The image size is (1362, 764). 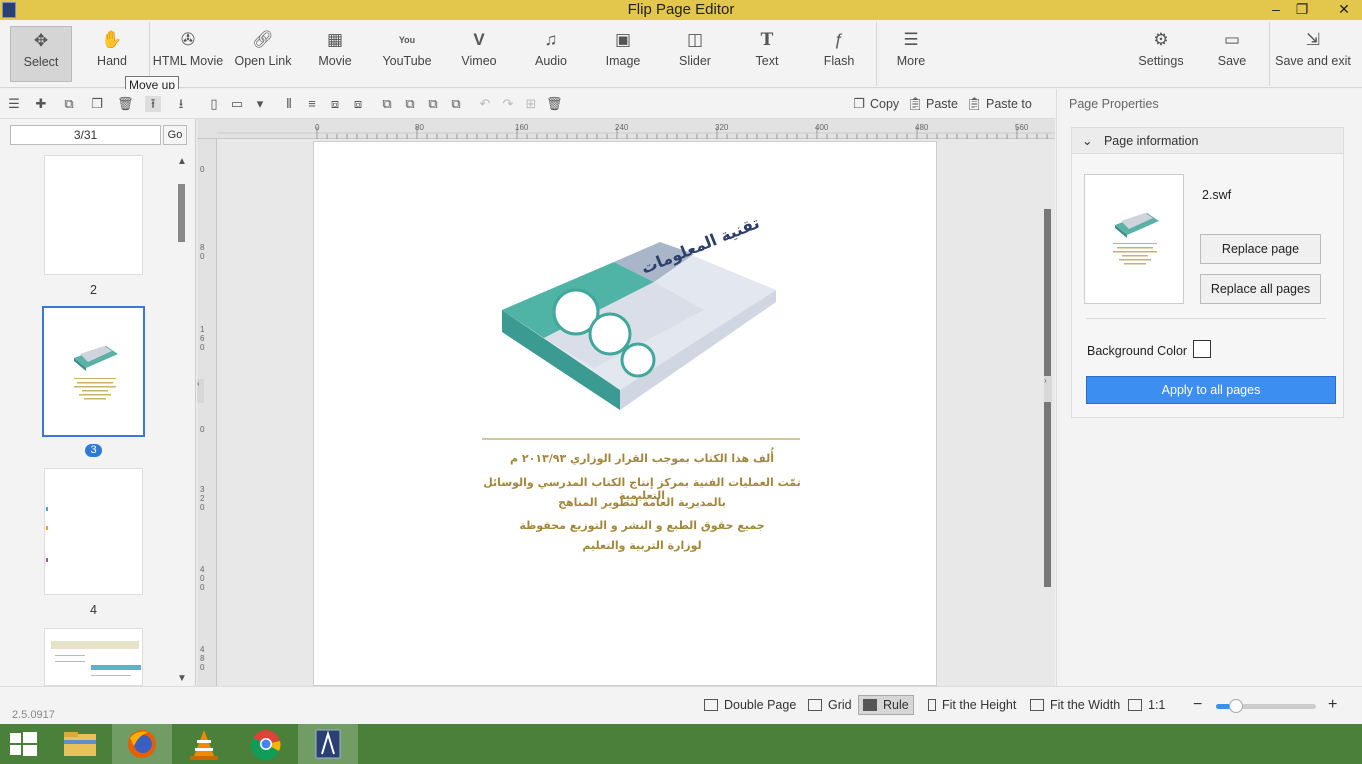 I want to click on move-down-icon: ⭳, so click(x=181, y=104).